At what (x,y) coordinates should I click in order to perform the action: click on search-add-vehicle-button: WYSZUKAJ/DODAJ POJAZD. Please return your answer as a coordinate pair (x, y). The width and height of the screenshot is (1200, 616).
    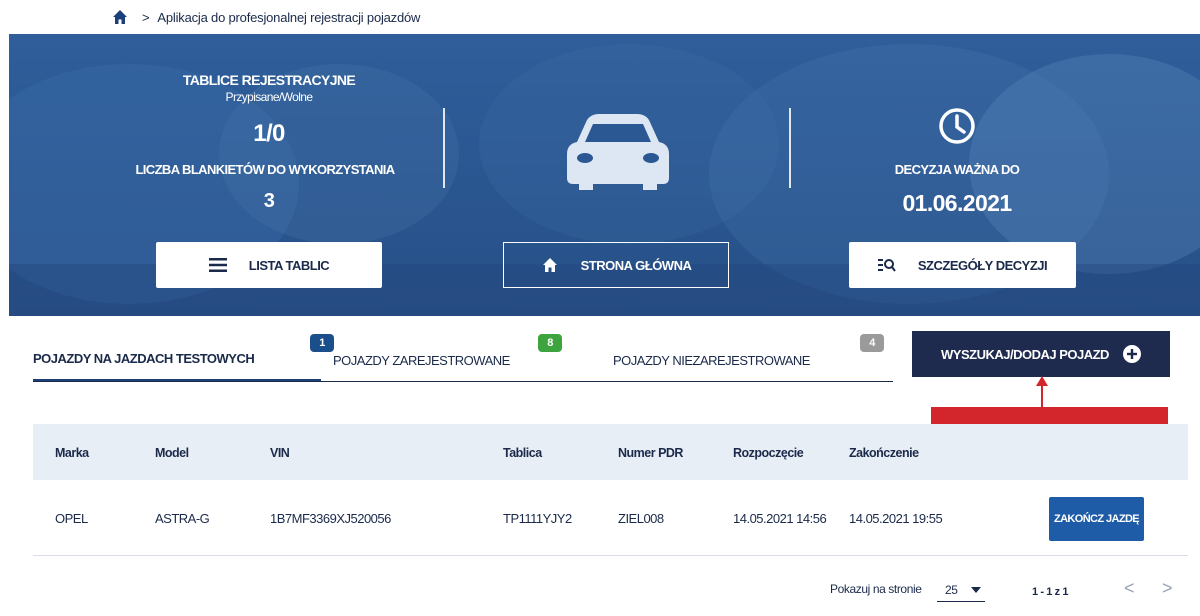
    Looking at the image, I should click on (1041, 354).